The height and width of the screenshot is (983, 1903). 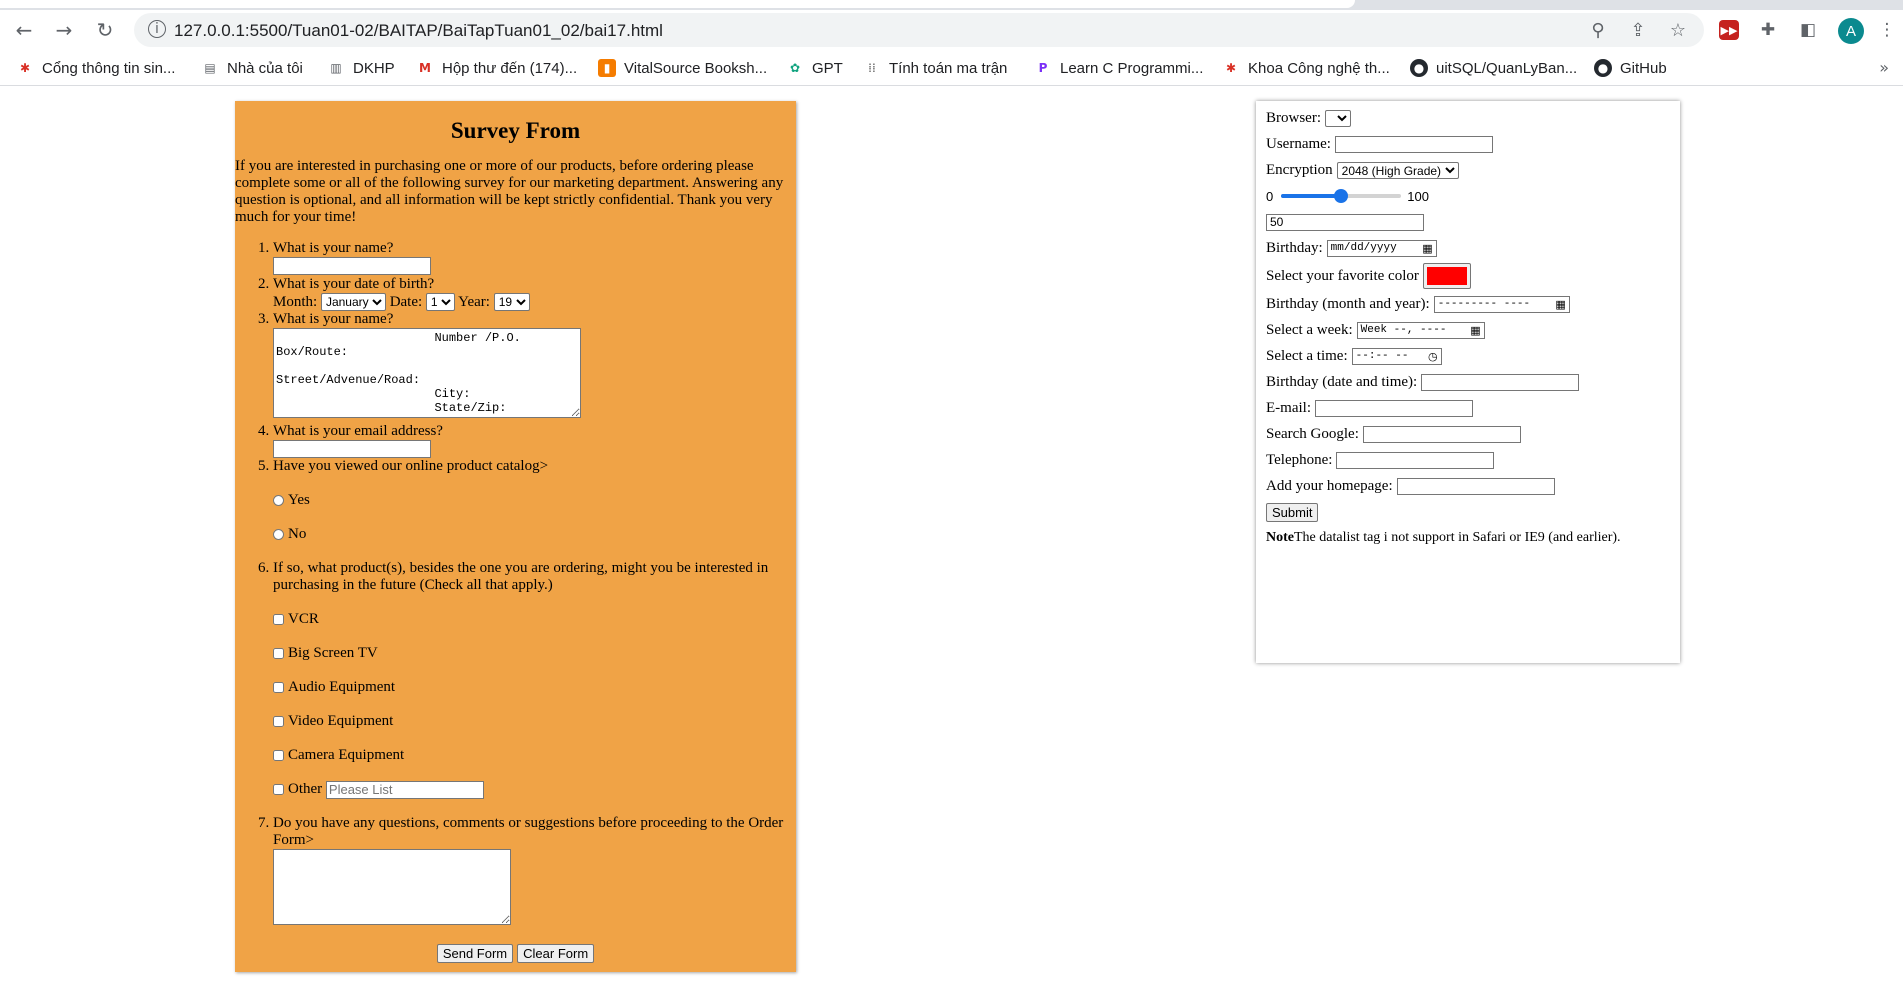 I want to click on username-input, so click(x=1413, y=144).